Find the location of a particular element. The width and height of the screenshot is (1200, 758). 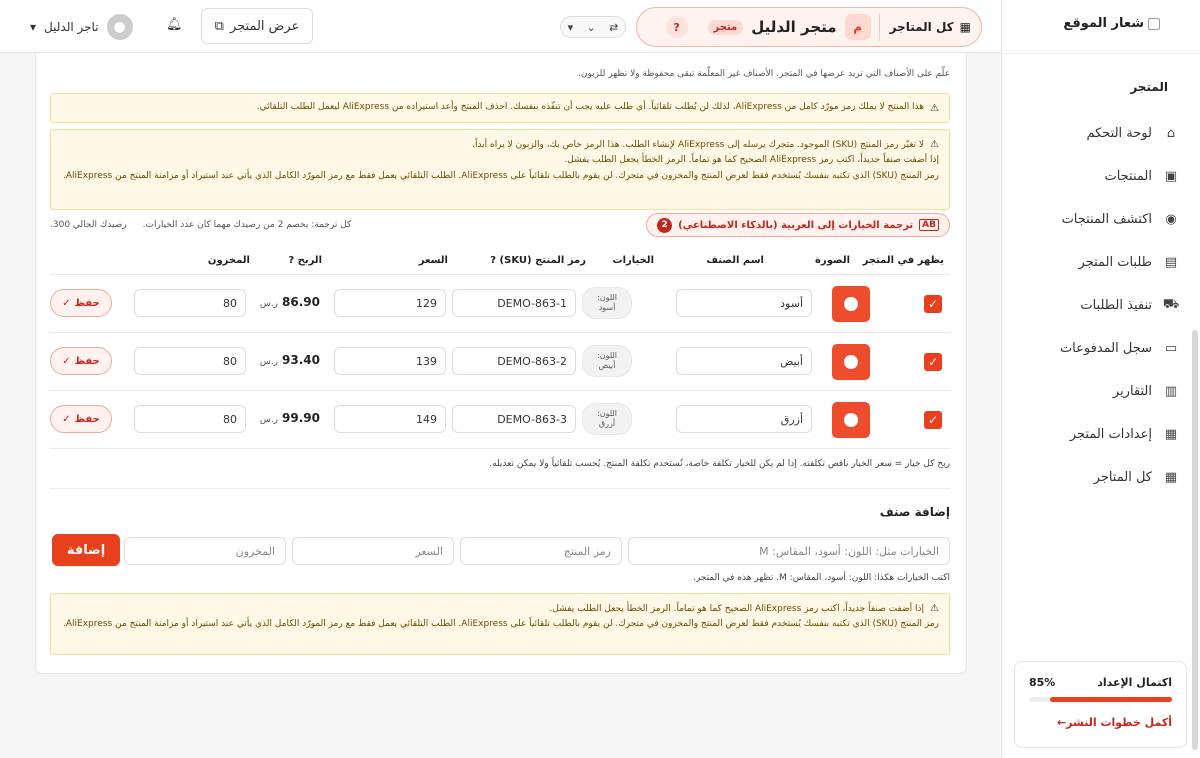

price-input: 139 is located at coordinates (390, 361).